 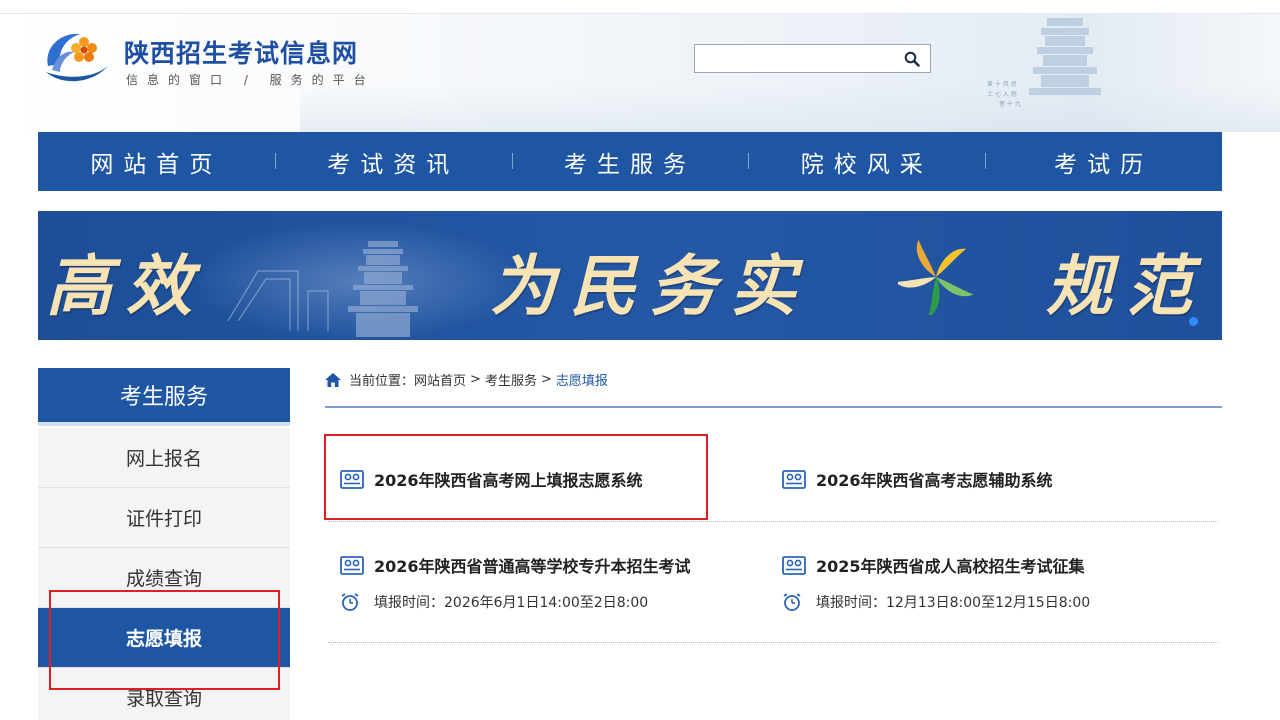 I want to click on link-volunteer-assist-system: 2026年陕西省高考志愿辅助系统, so click(x=917, y=479).